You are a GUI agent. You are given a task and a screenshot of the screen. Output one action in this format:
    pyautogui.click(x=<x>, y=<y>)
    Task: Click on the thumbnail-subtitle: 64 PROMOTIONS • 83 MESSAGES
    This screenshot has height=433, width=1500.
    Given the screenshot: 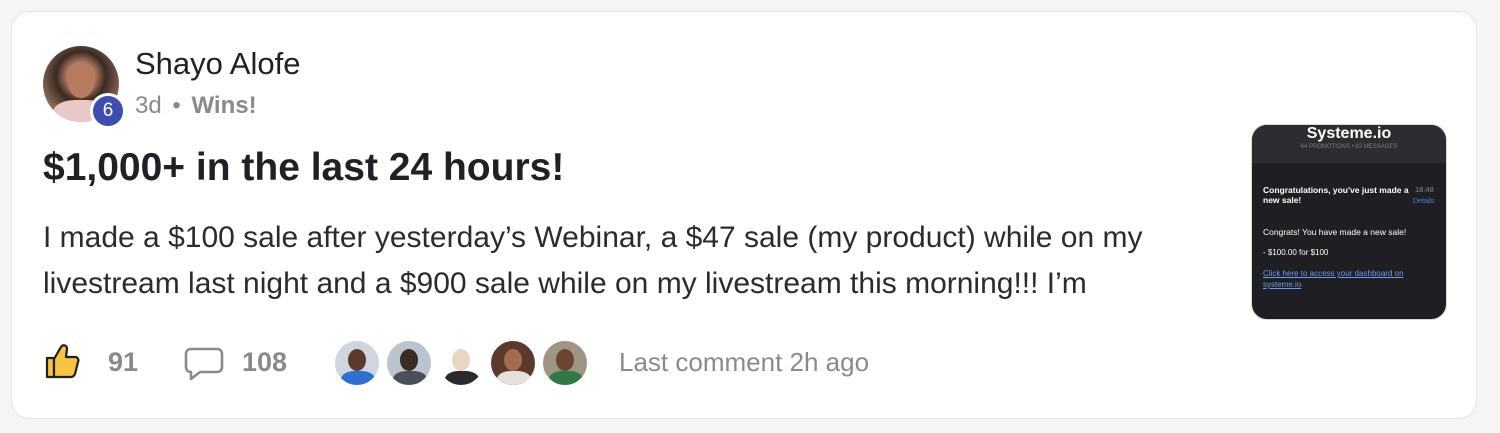 What is the action you would take?
    pyautogui.click(x=1349, y=147)
    